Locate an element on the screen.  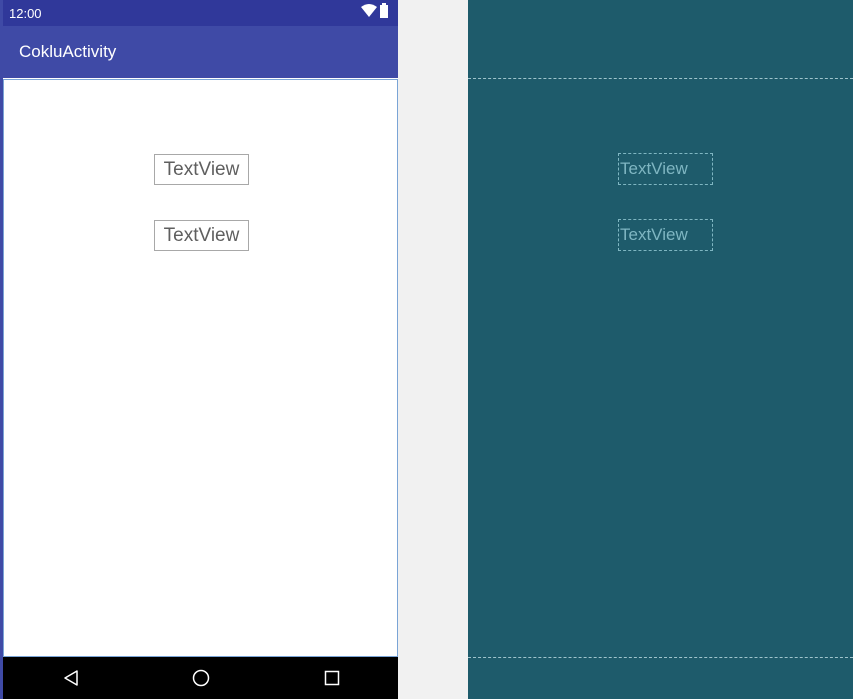
app-bar: CokluActivity is located at coordinates (200, 52).